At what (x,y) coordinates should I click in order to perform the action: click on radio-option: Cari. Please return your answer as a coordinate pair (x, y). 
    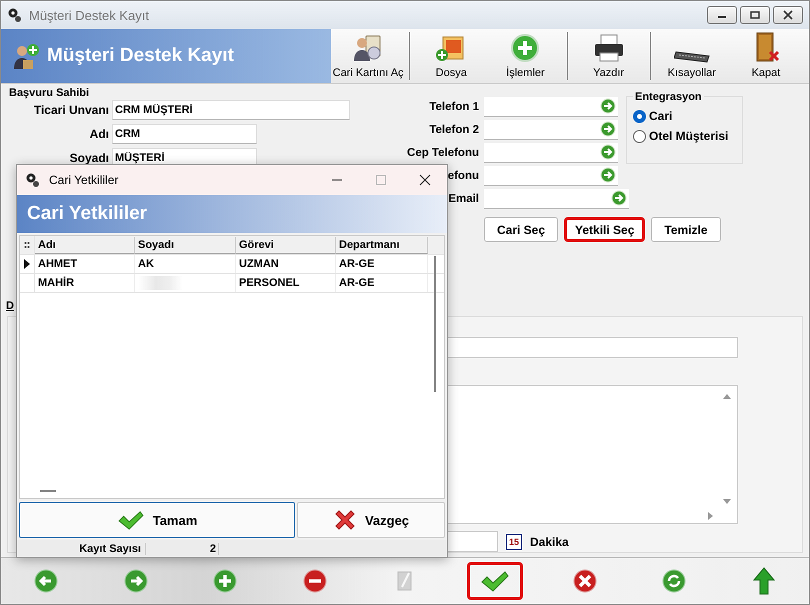
    Looking at the image, I should click on (684, 116).